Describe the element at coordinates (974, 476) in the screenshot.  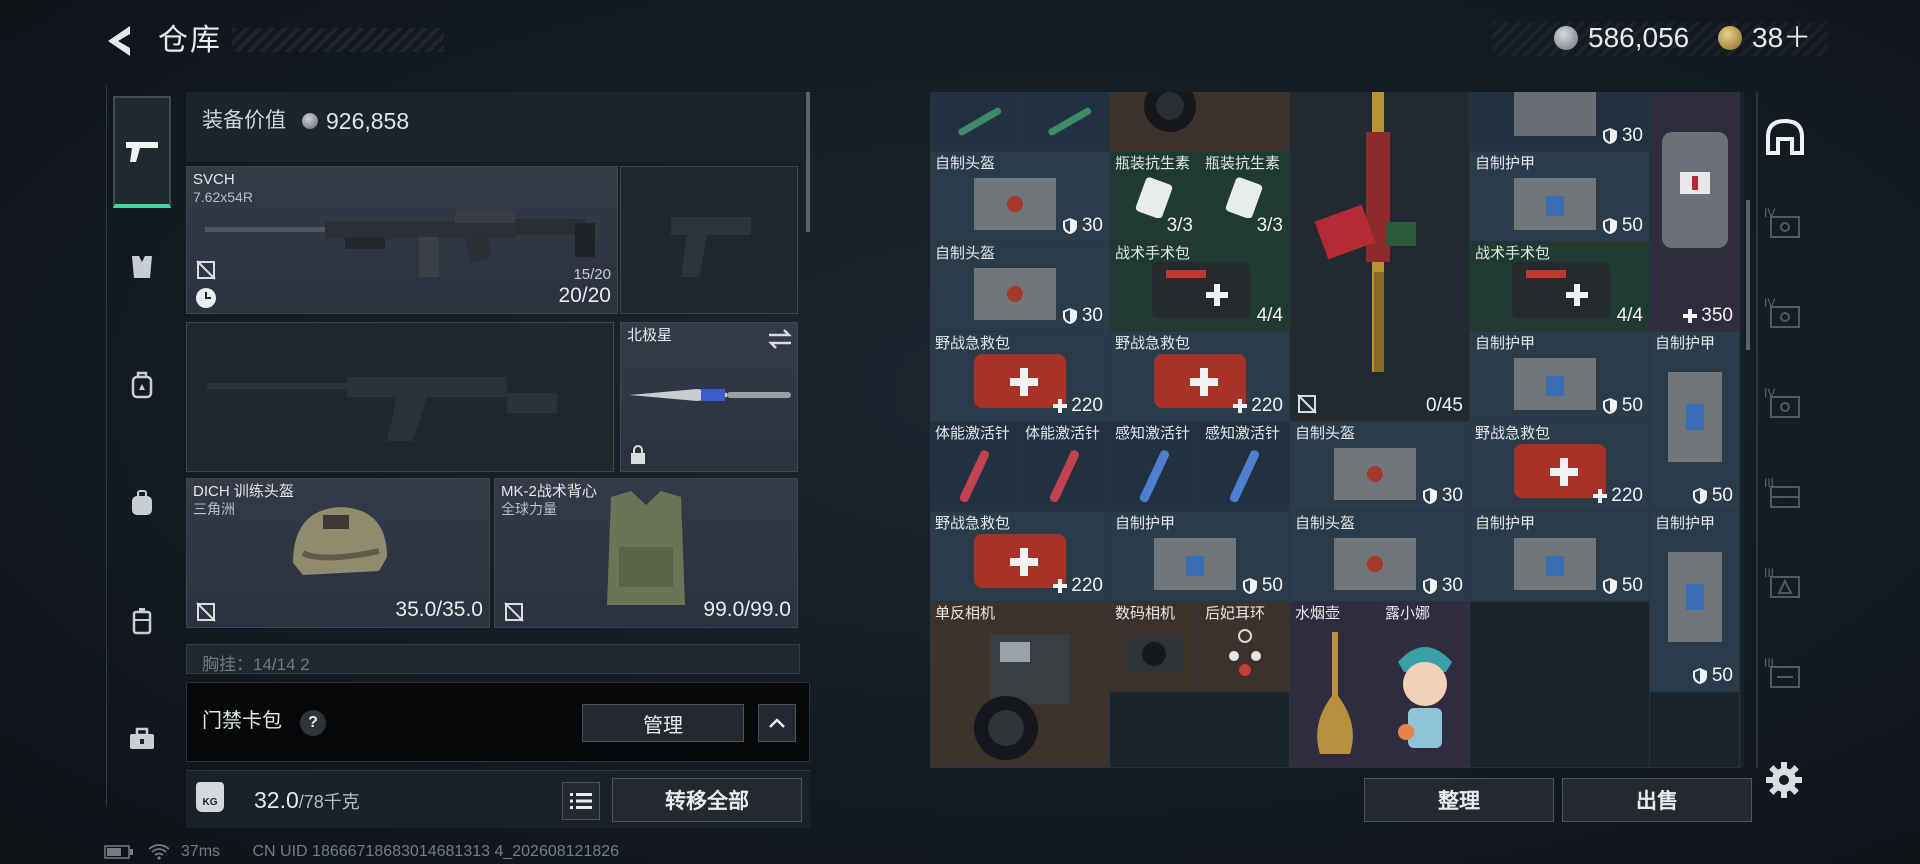
I see `red-injector-image` at that location.